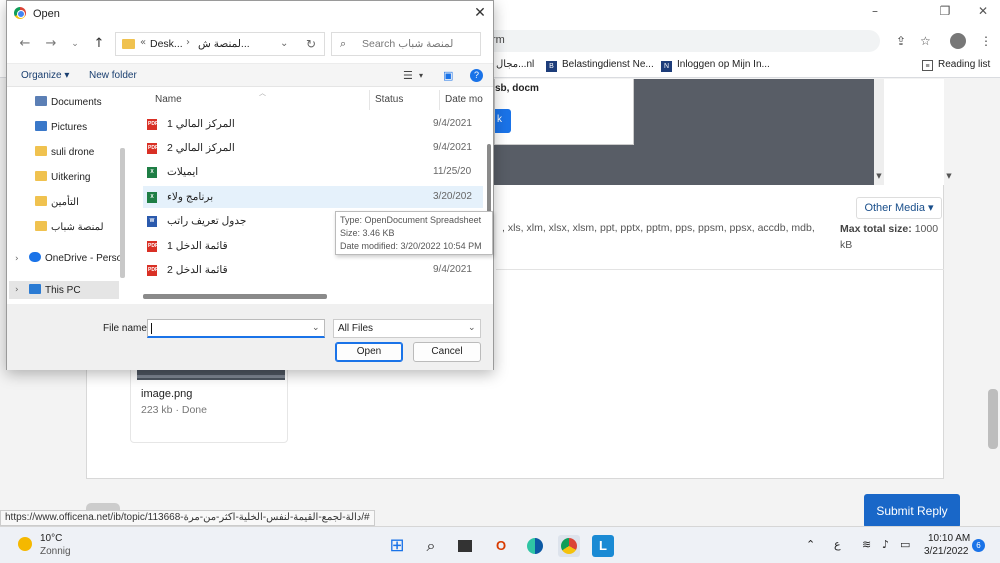  I want to click on other-media-button: Other Media ▾, so click(899, 208).